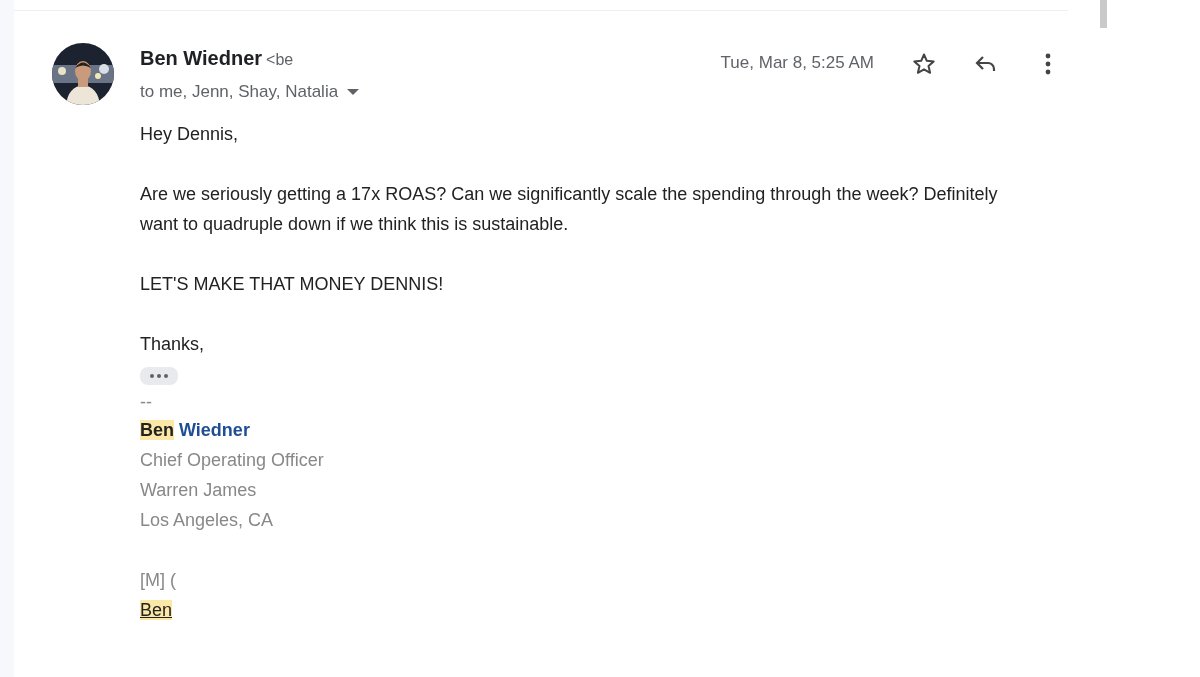 The height and width of the screenshot is (677, 1200). I want to click on show-trimmed-button, so click(159, 376).